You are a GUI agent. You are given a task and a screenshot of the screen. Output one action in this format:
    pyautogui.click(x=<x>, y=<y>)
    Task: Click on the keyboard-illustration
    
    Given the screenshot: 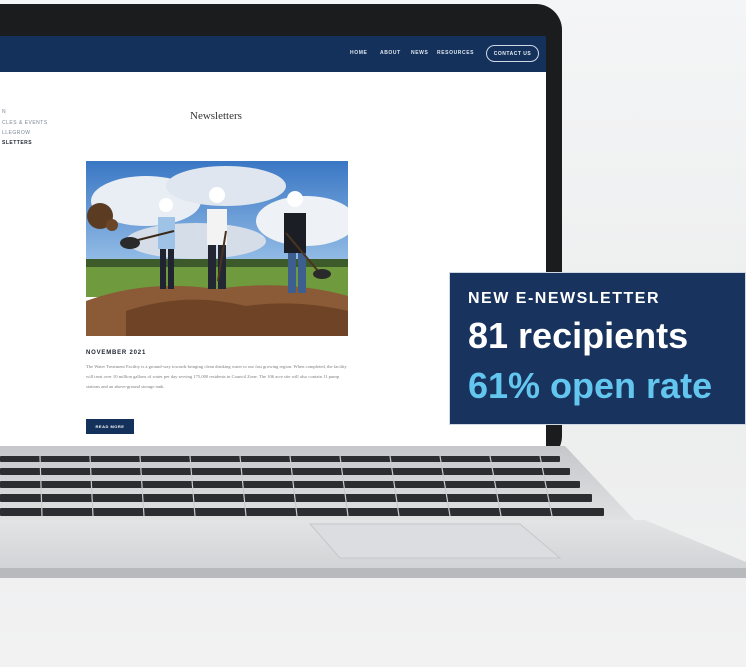 What is the action you would take?
    pyautogui.click(x=320, y=486)
    